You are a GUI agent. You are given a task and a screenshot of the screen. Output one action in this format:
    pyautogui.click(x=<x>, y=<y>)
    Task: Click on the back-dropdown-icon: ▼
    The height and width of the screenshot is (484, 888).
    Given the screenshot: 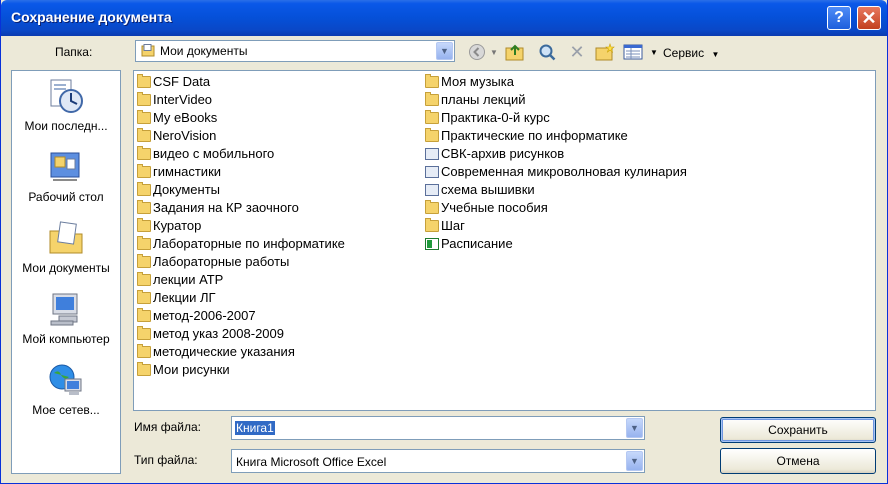 What is the action you would take?
    pyautogui.click(x=494, y=52)
    